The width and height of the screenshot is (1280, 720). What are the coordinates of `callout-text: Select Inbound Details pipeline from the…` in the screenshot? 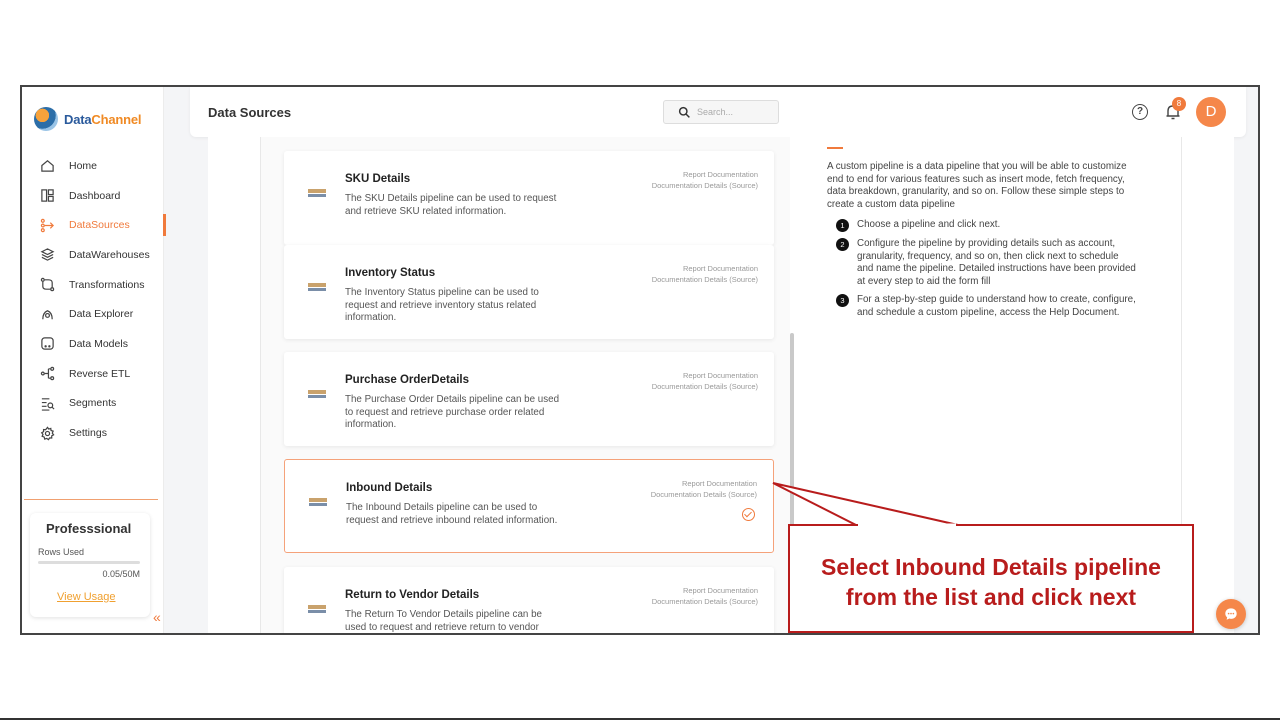 It's located at (991, 582).